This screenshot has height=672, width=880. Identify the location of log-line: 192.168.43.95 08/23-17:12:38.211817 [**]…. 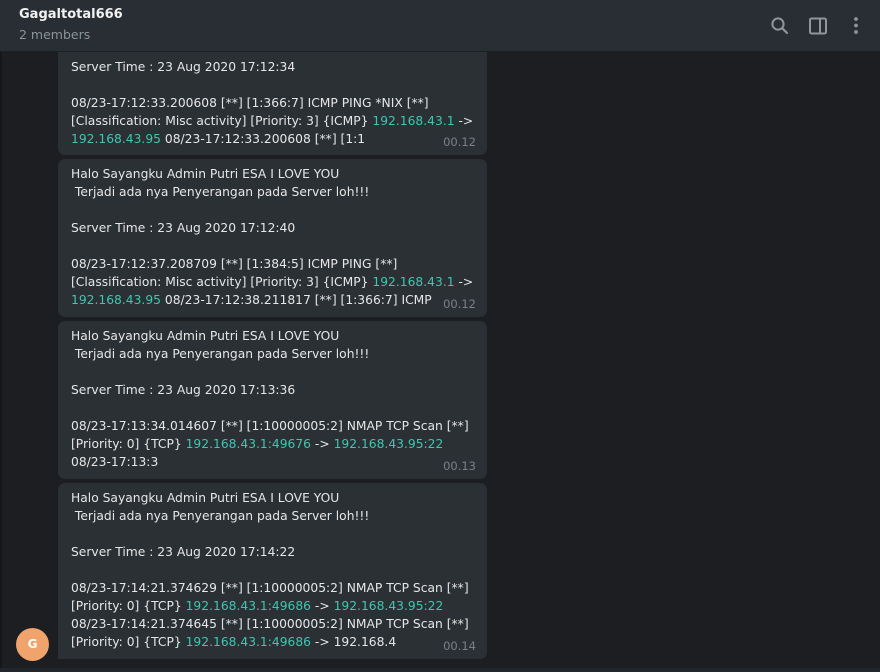
(272, 300).